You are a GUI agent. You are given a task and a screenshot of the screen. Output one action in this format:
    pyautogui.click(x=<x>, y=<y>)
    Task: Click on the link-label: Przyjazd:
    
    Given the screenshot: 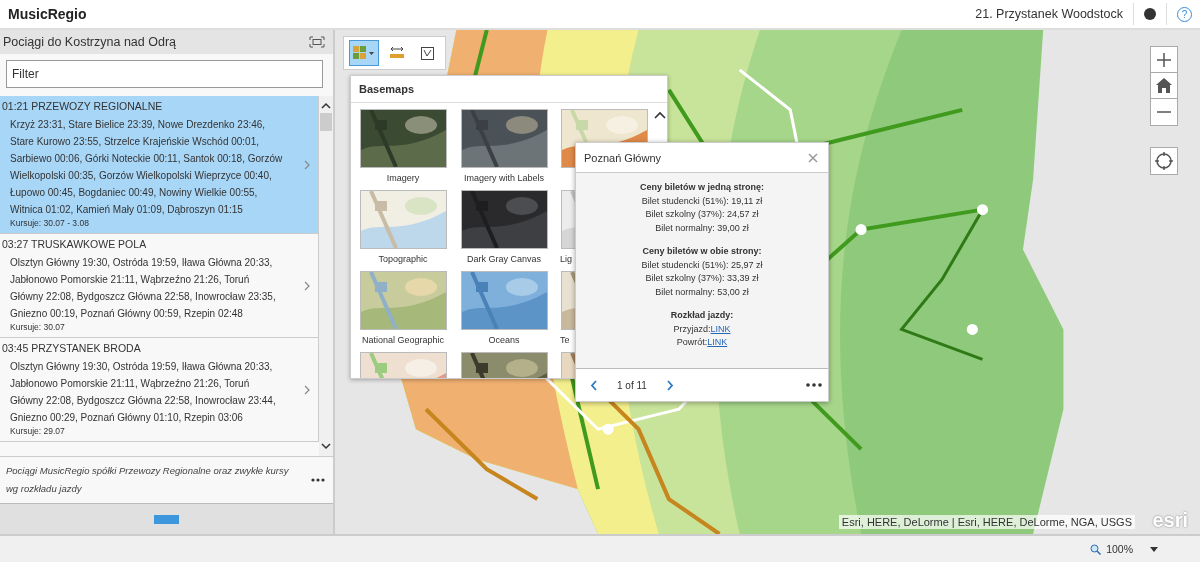 What is the action you would take?
    pyautogui.click(x=692, y=328)
    